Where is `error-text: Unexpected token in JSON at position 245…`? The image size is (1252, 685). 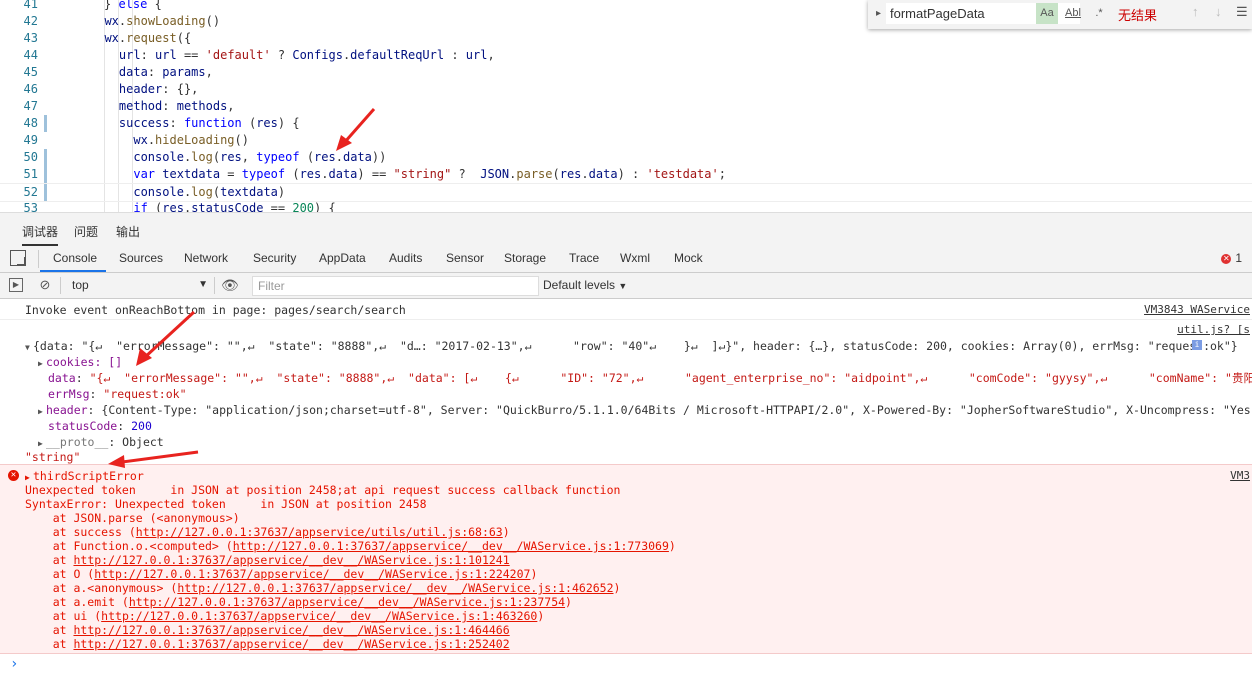
error-text: Unexpected token in JSON at position 245… is located at coordinates (323, 490).